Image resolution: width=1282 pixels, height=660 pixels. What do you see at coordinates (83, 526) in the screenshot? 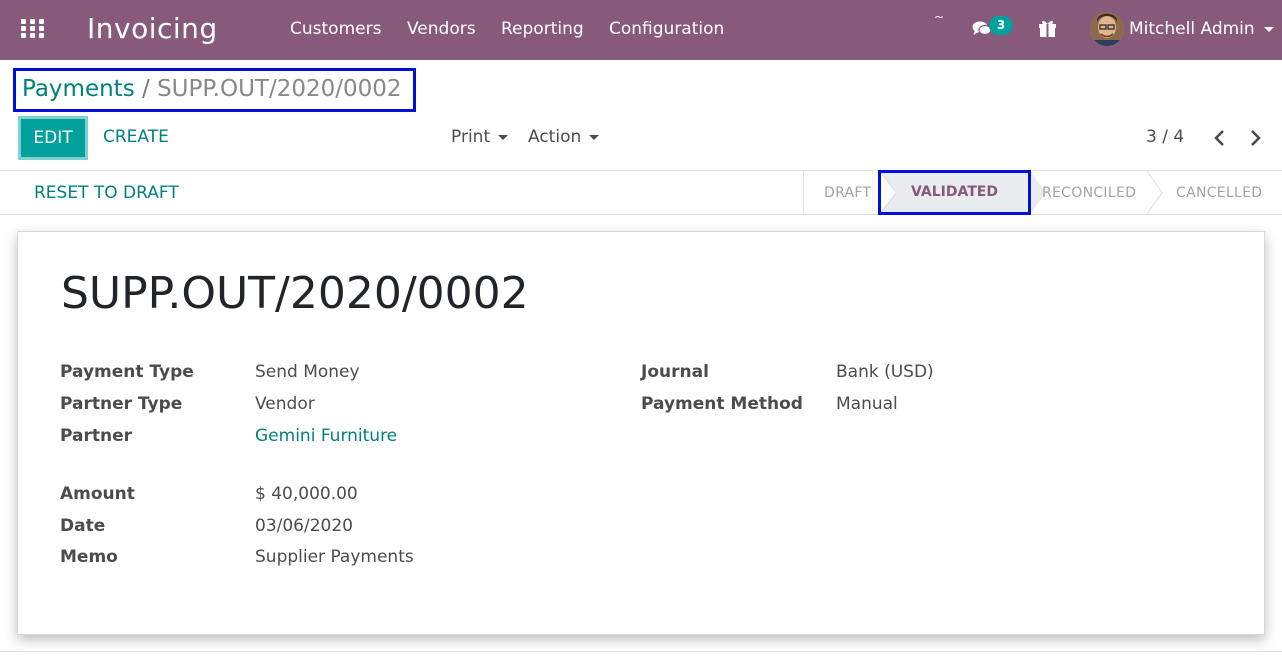
I see `date-label: Date` at bounding box center [83, 526].